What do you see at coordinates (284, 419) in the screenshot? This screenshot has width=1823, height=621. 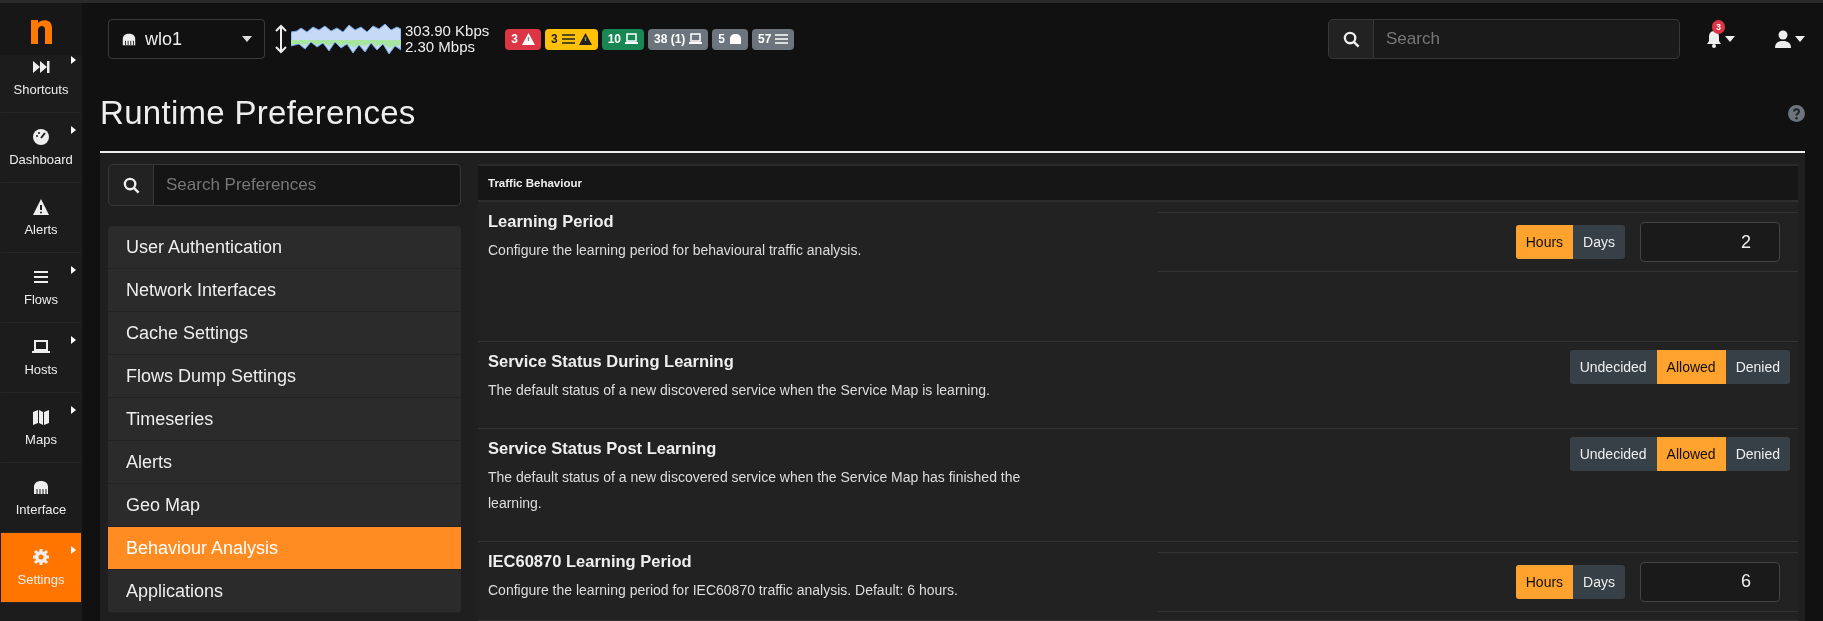 I see `category-item: Timeseries` at bounding box center [284, 419].